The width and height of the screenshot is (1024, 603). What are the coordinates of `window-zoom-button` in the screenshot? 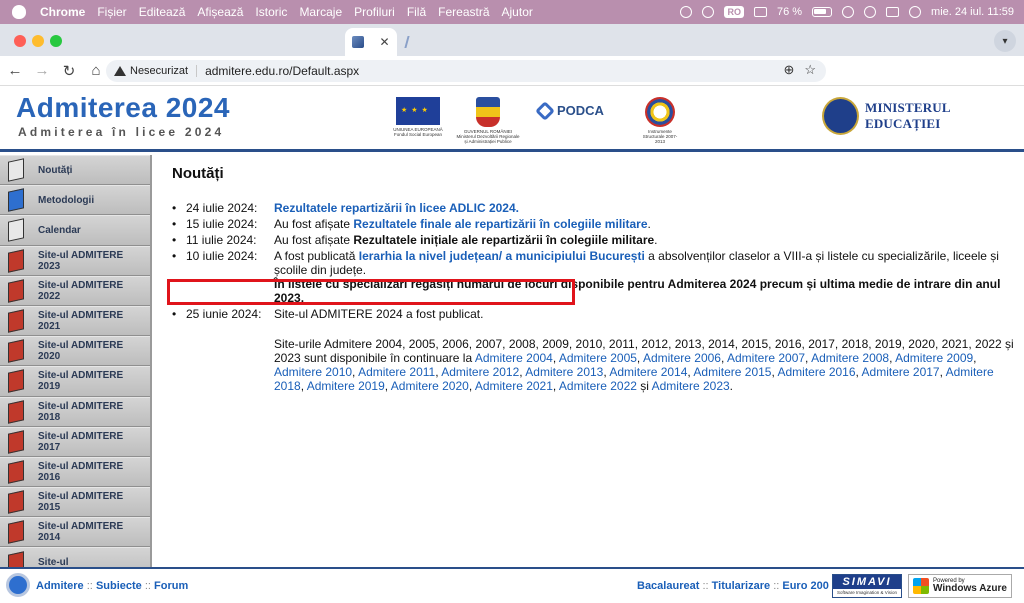 It's located at (56, 41).